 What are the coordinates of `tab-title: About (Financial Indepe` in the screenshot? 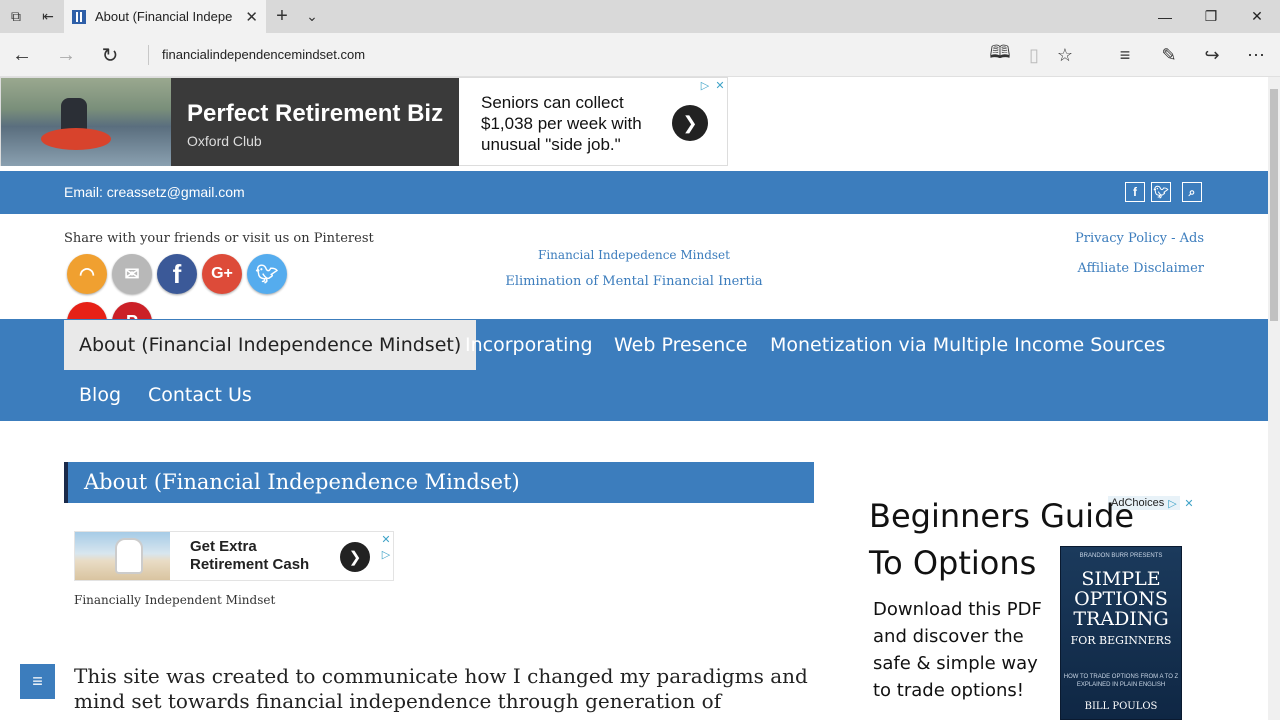 It's located at (164, 16).